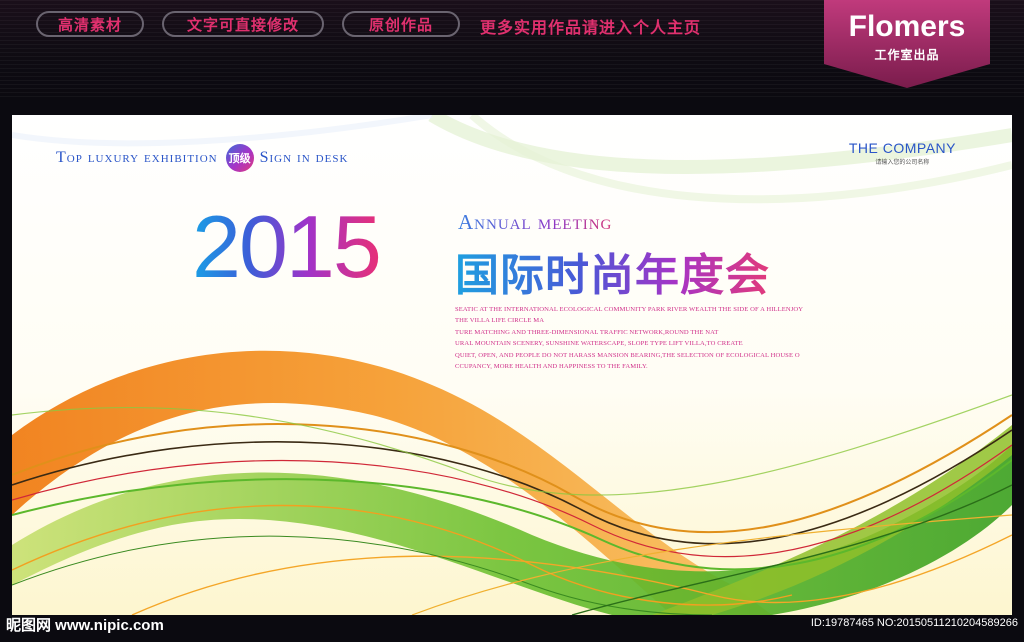  I want to click on company-name: THE COMPANY, so click(902, 148).